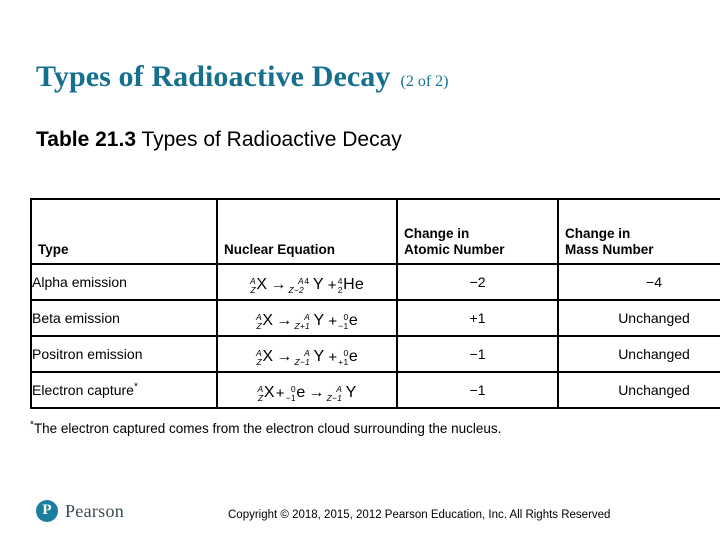 The image size is (720, 540). I want to click on table-caption-label: Table 21.3, so click(86, 139).